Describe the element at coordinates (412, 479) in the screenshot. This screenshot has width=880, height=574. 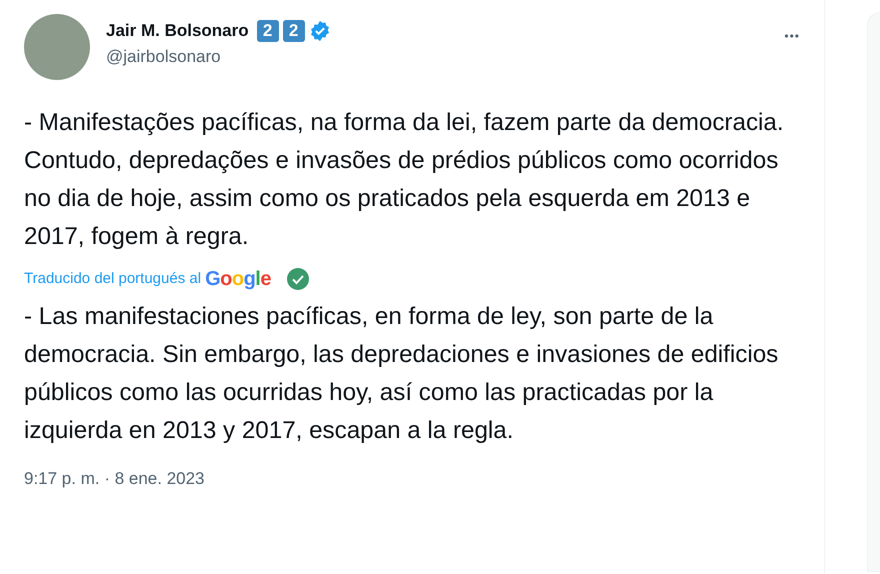
I see `tweet-timestamp: 9:17 p. m. · 8 ene. 2023` at that location.